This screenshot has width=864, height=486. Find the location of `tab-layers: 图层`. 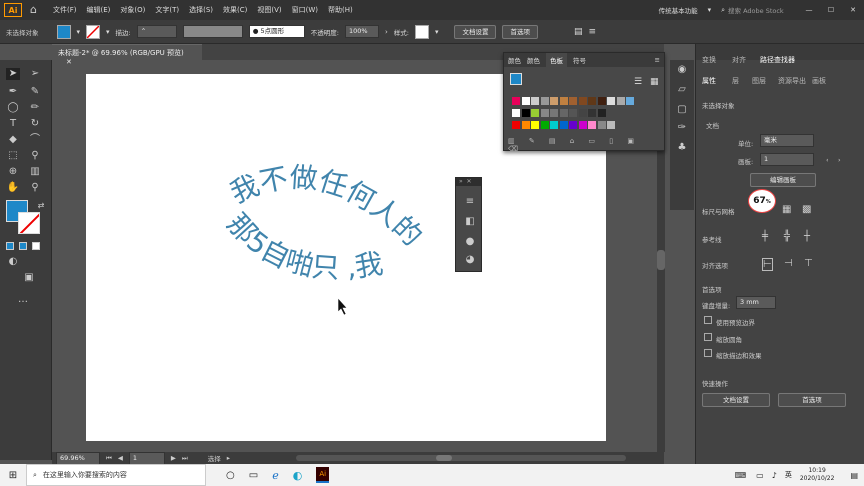

tab-layers: 图层 is located at coordinates (759, 81).